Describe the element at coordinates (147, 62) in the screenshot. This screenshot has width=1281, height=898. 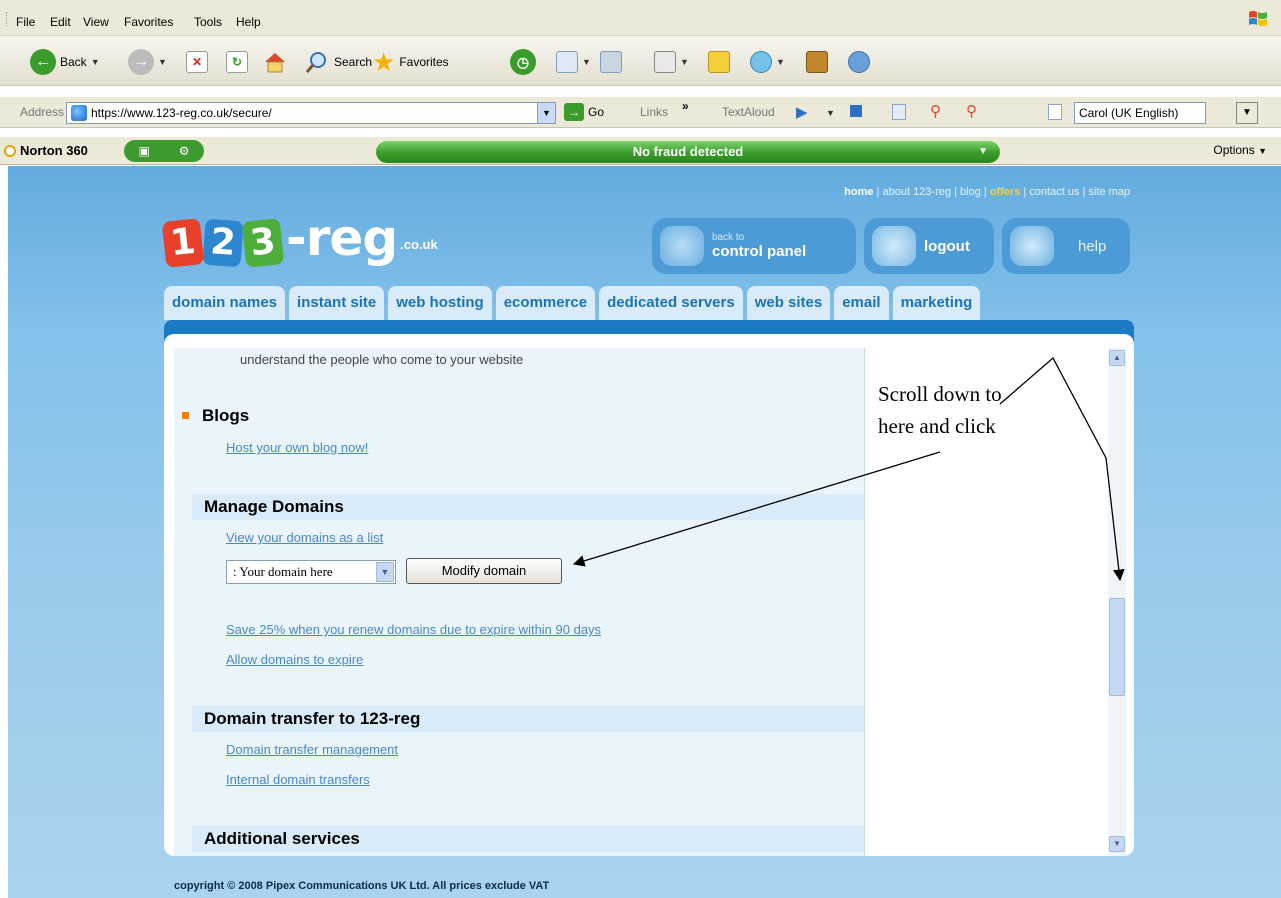
I see `forward-button: → ▼` at that location.